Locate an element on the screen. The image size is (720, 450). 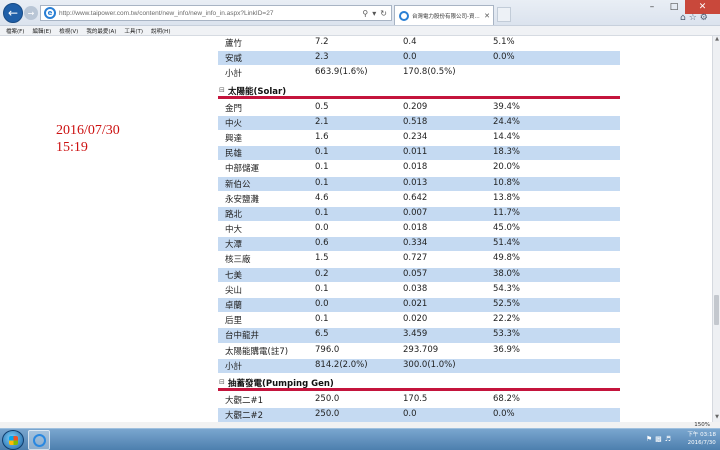
tab-close-icon: ✕ is located at coordinates (487, 16).